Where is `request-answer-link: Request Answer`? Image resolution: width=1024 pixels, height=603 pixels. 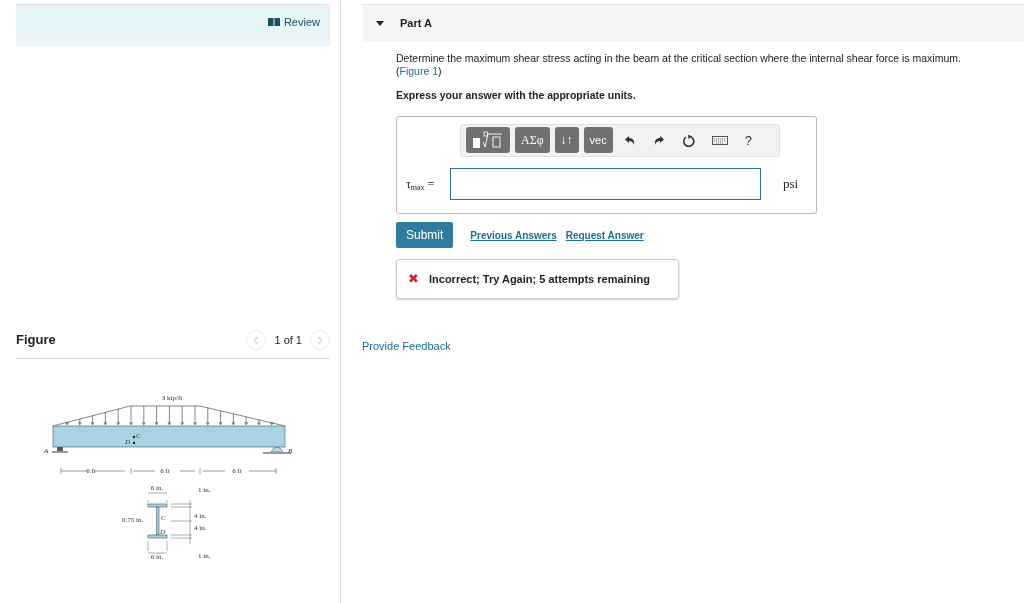
request-answer-link: Request Answer is located at coordinates (604, 235).